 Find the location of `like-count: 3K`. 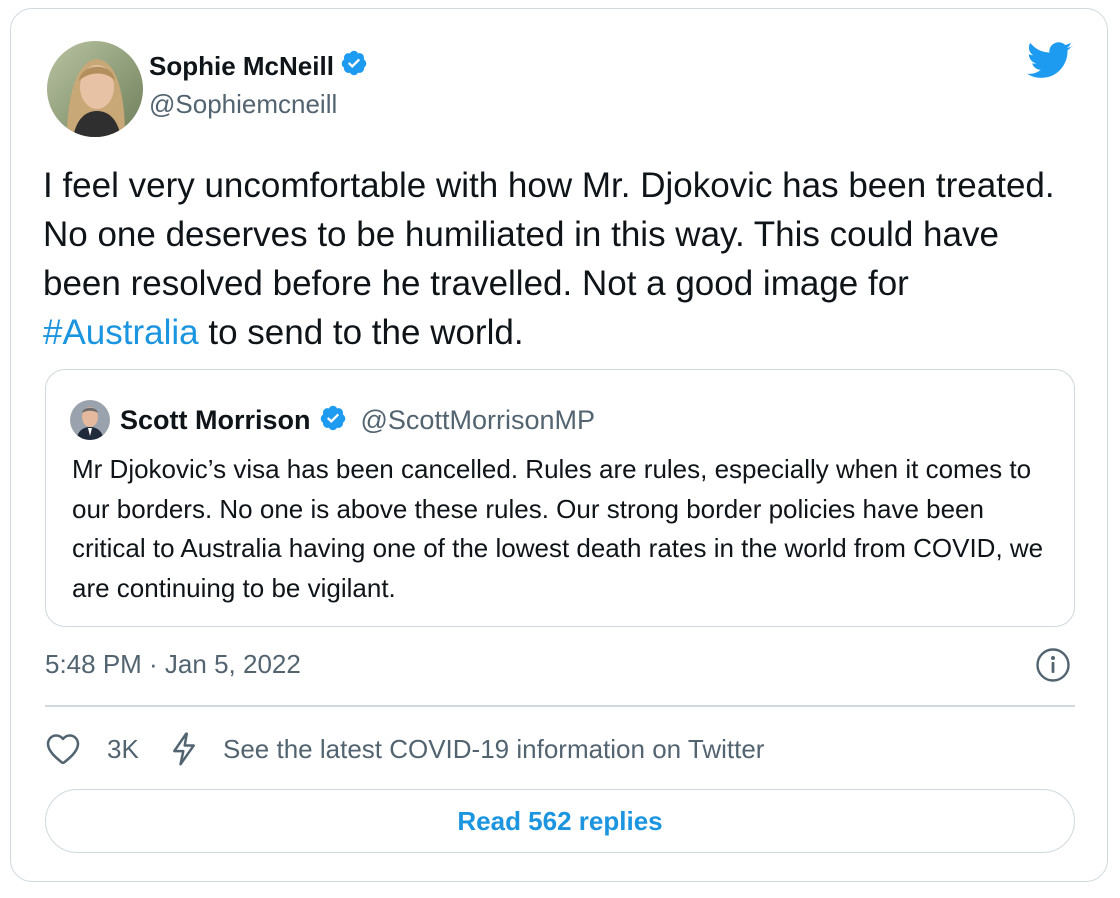

like-count: 3K is located at coordinates (136, 749).